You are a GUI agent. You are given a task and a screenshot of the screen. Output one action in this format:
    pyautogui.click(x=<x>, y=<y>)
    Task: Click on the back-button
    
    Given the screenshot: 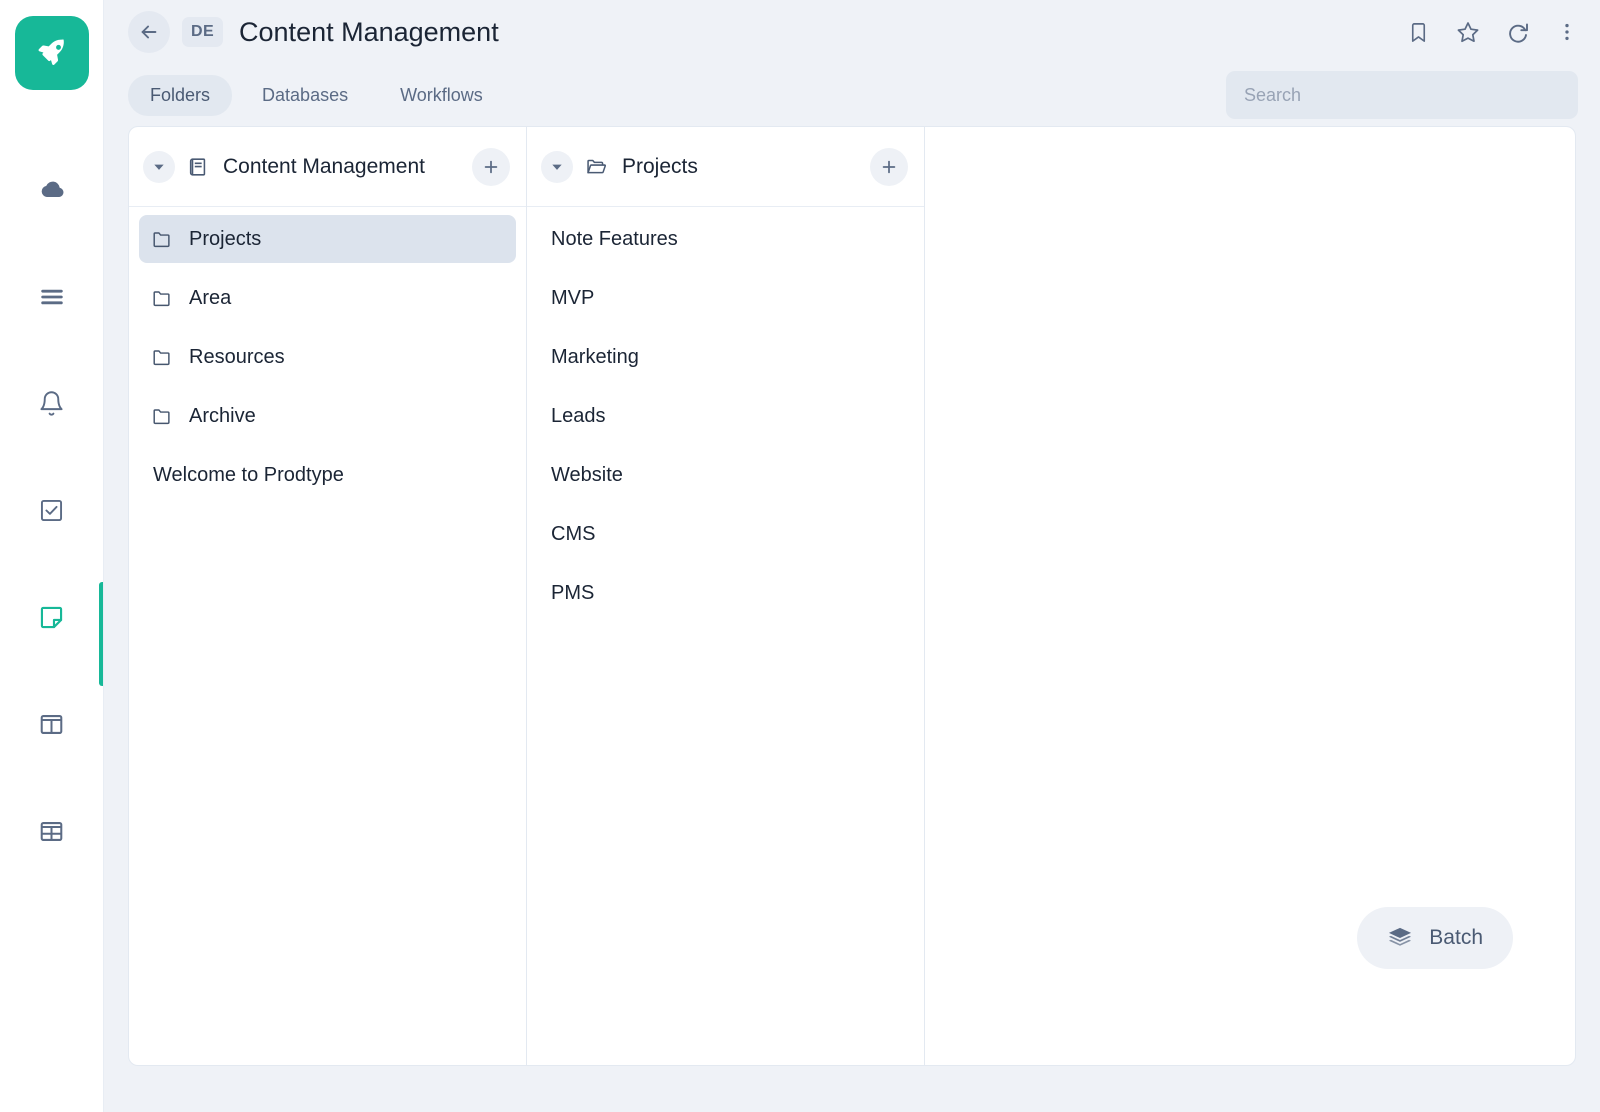 What is the action you would take?
    pyautogui.click(x=149, y=32)
    